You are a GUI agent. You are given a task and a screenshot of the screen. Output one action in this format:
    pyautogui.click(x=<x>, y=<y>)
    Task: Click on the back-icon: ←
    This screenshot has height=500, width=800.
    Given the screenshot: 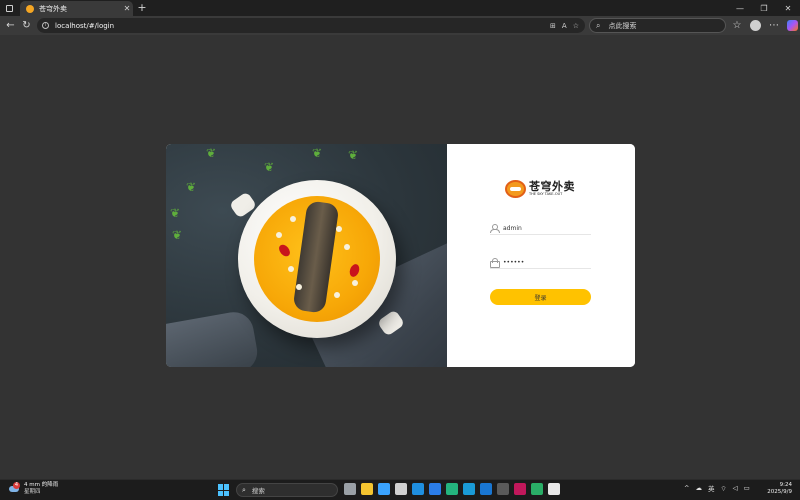 What is the action you would take?
    pyautogui.click(x=10, y=25)
    